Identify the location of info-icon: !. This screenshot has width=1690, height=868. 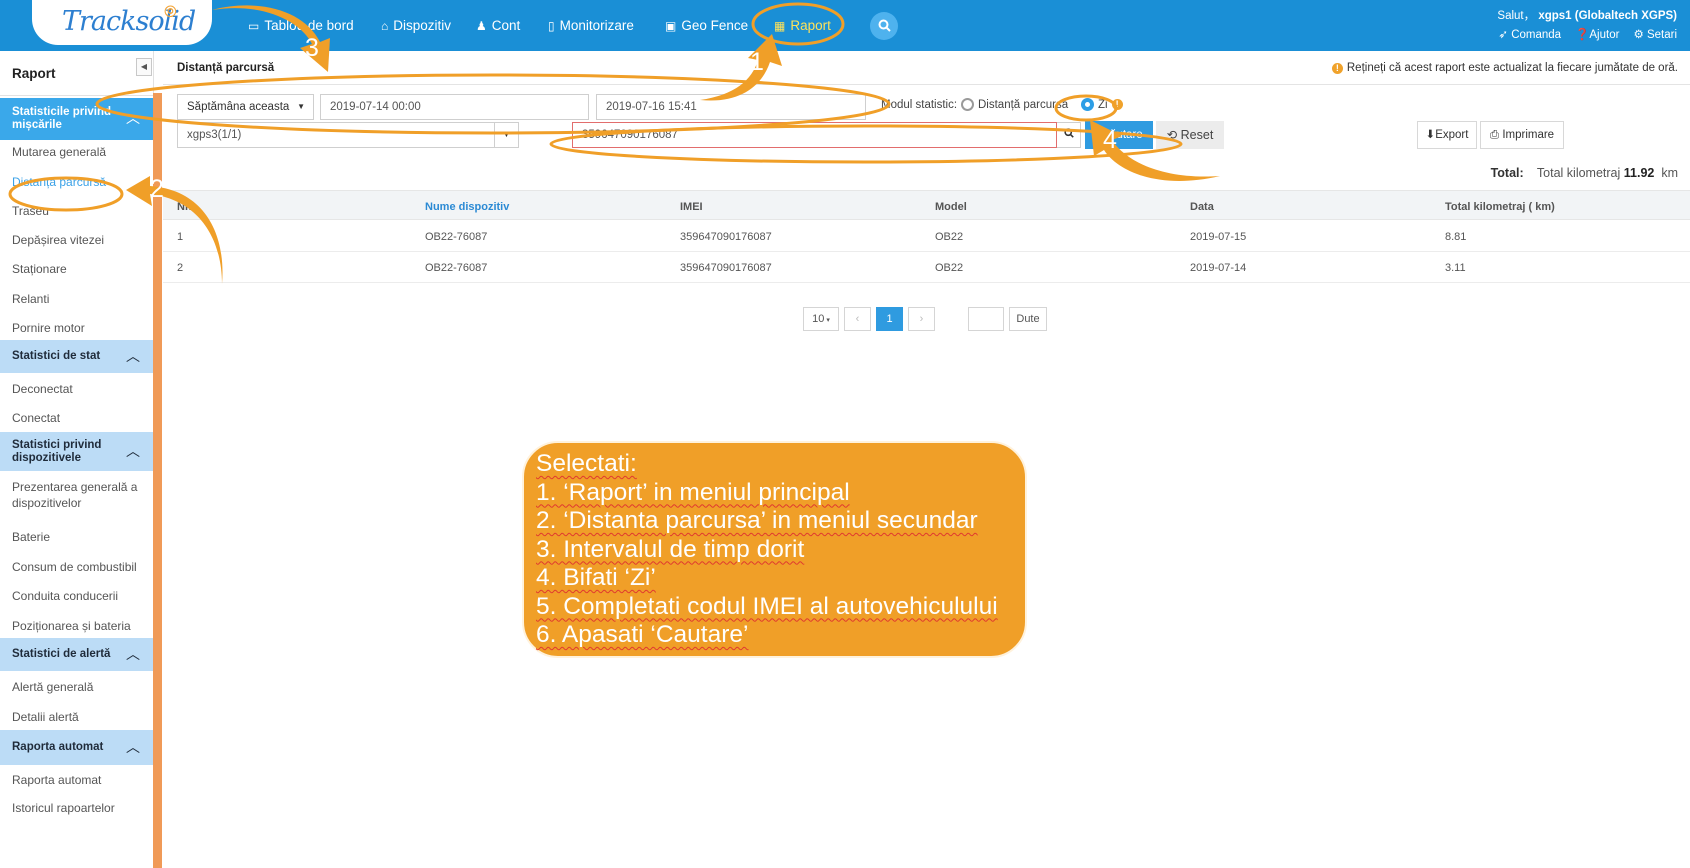
(1117, 104).